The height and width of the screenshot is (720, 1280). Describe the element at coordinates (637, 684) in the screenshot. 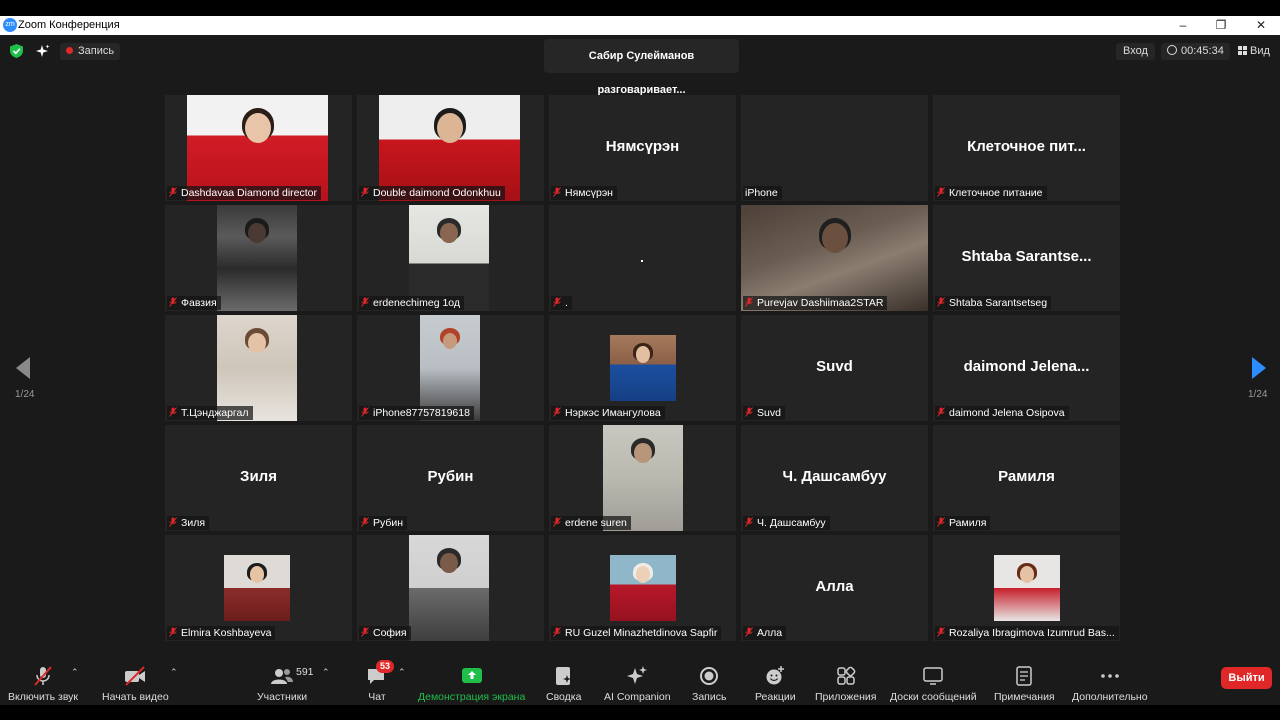

I see `ai-companion-button: AI Companion` at that location.